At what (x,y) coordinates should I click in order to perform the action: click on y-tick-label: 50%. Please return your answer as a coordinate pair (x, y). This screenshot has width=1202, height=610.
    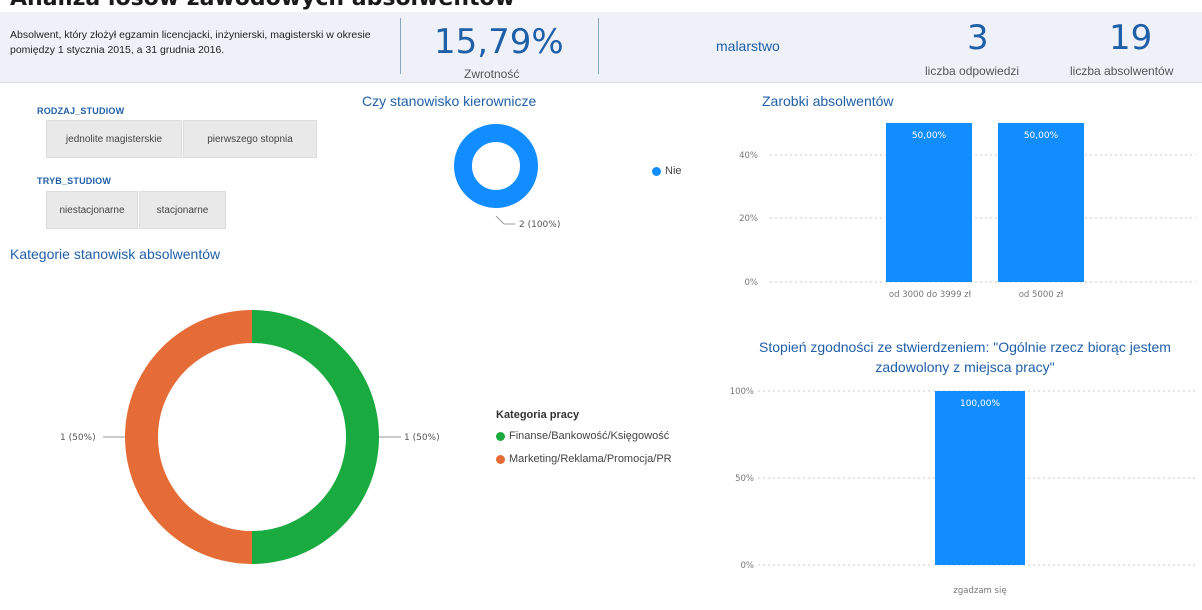
    Looking at the image, I should click on (744, 479).